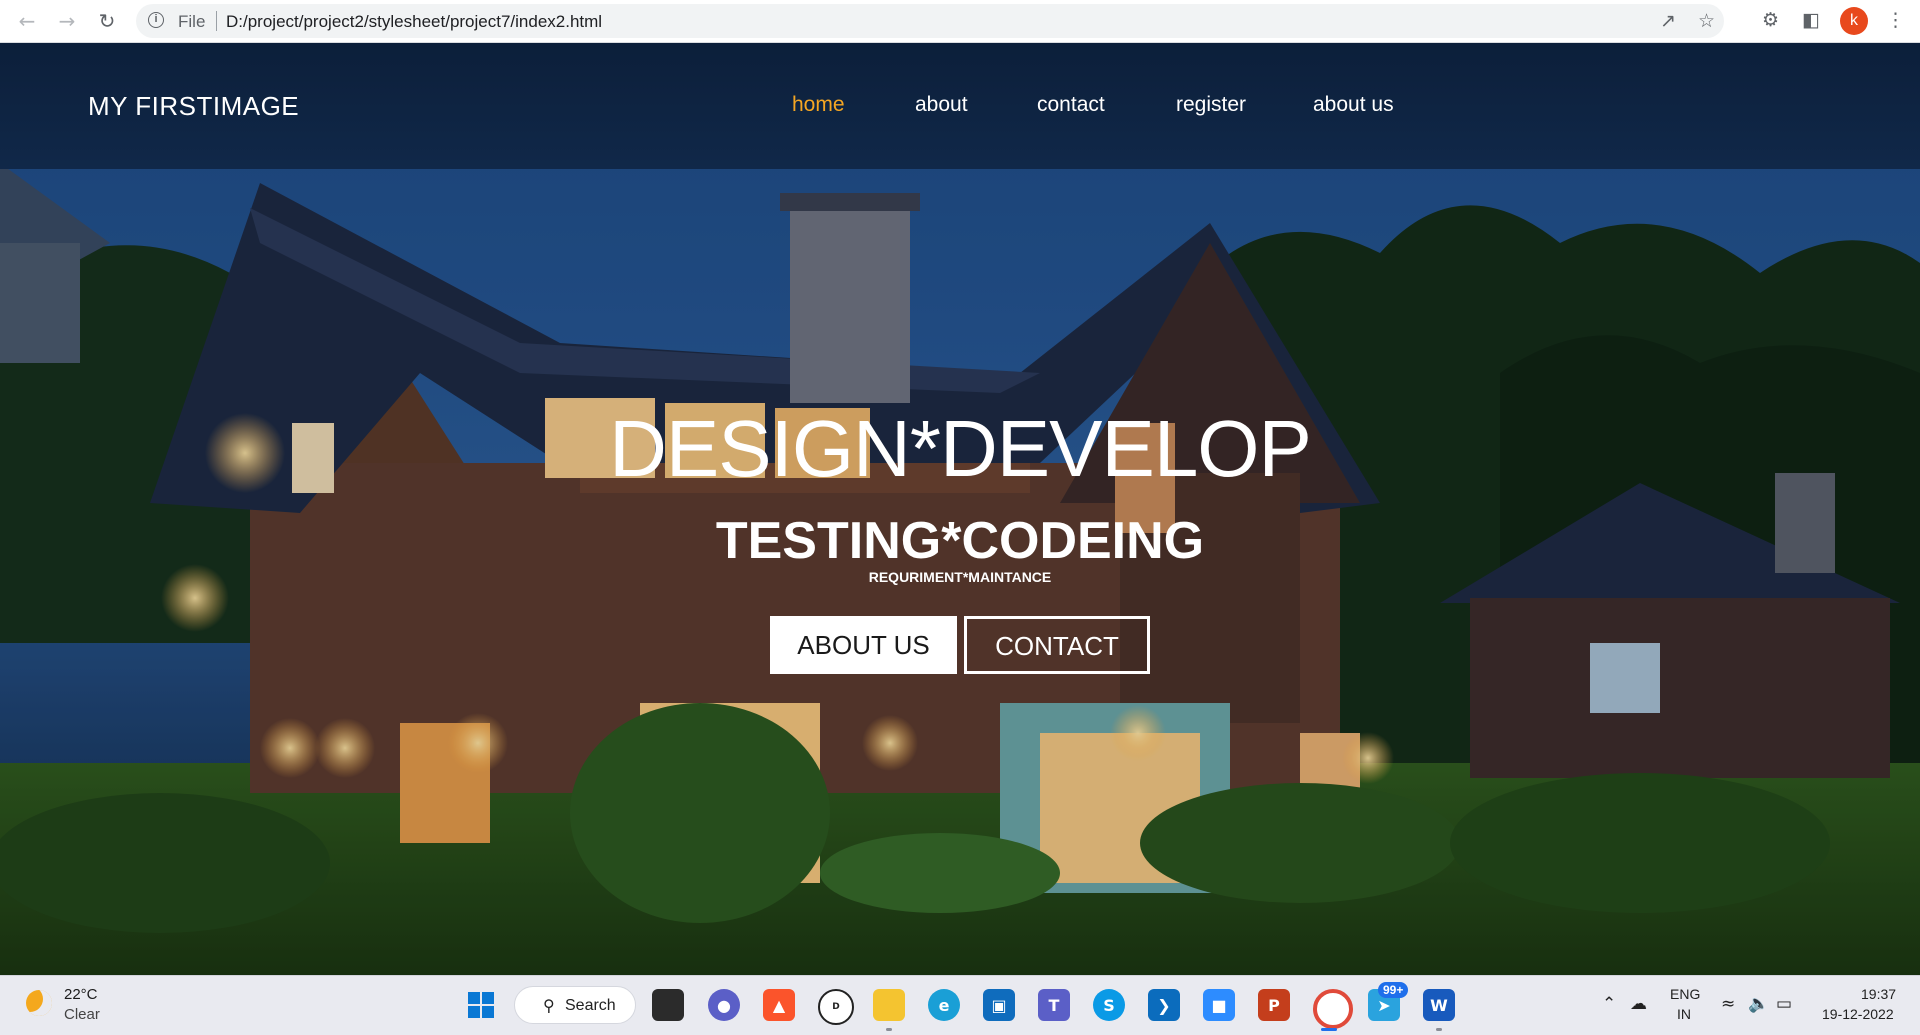  Describe the element at coordinates (1895, 20) in the screenshot. I see `more-menu-icon: ⋮` at that location.